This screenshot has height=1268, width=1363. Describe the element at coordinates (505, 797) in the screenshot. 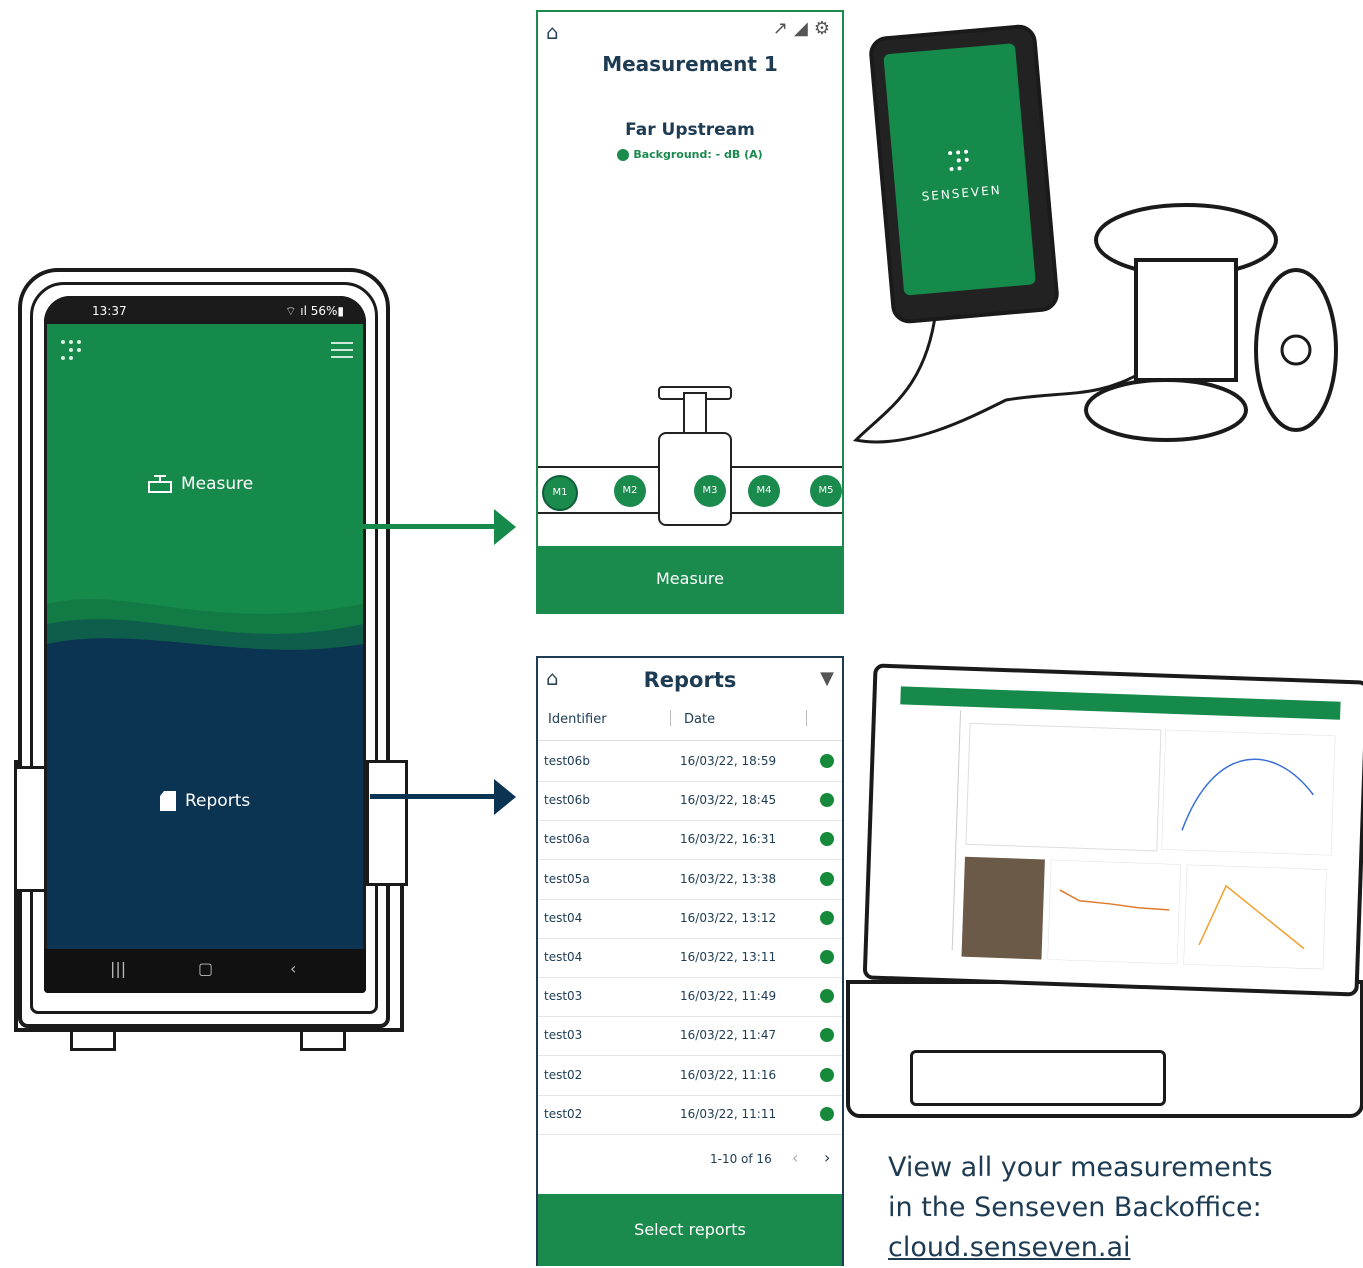

I see `arrow-to-reports-head` at that location.